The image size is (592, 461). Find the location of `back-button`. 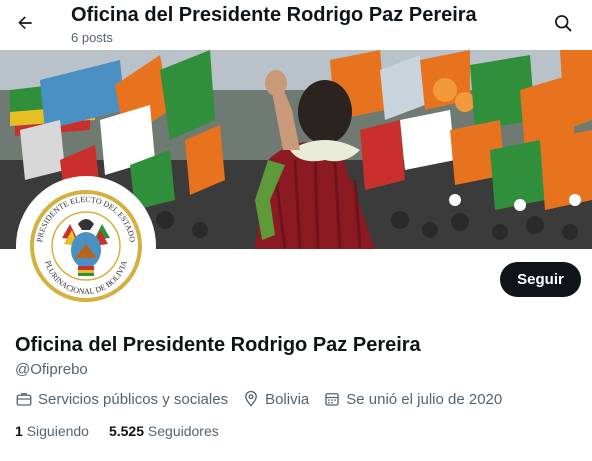

back-button is located at coordinates (25, 23).